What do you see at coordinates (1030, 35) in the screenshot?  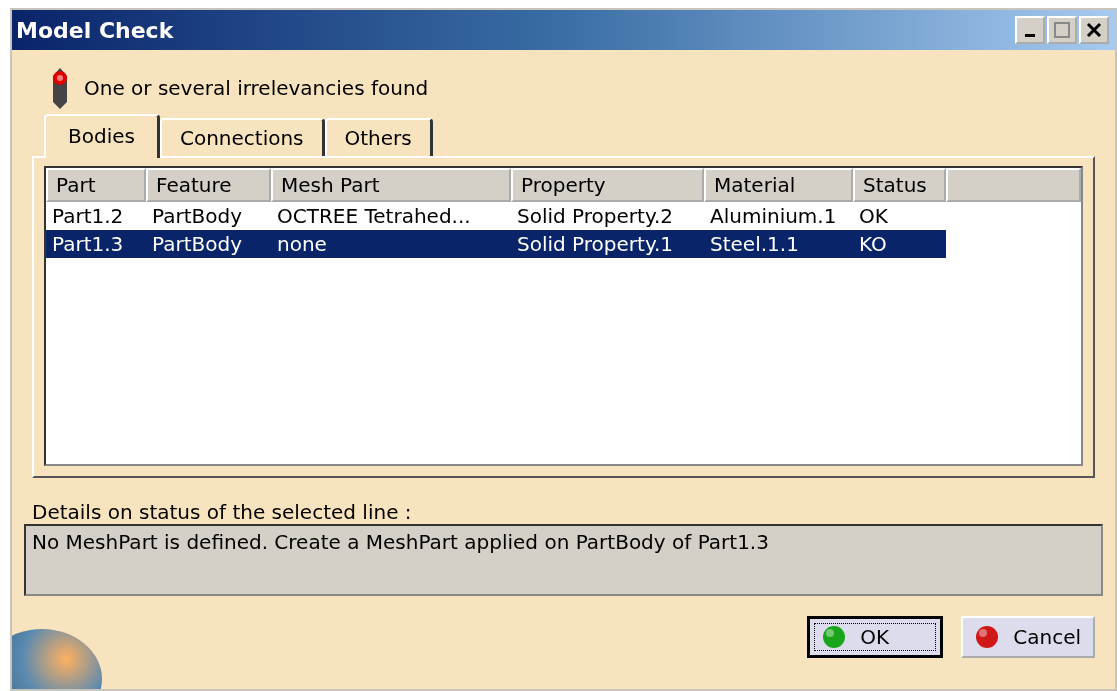 I see `minimize-icon` at bounding box center [1030, 35].